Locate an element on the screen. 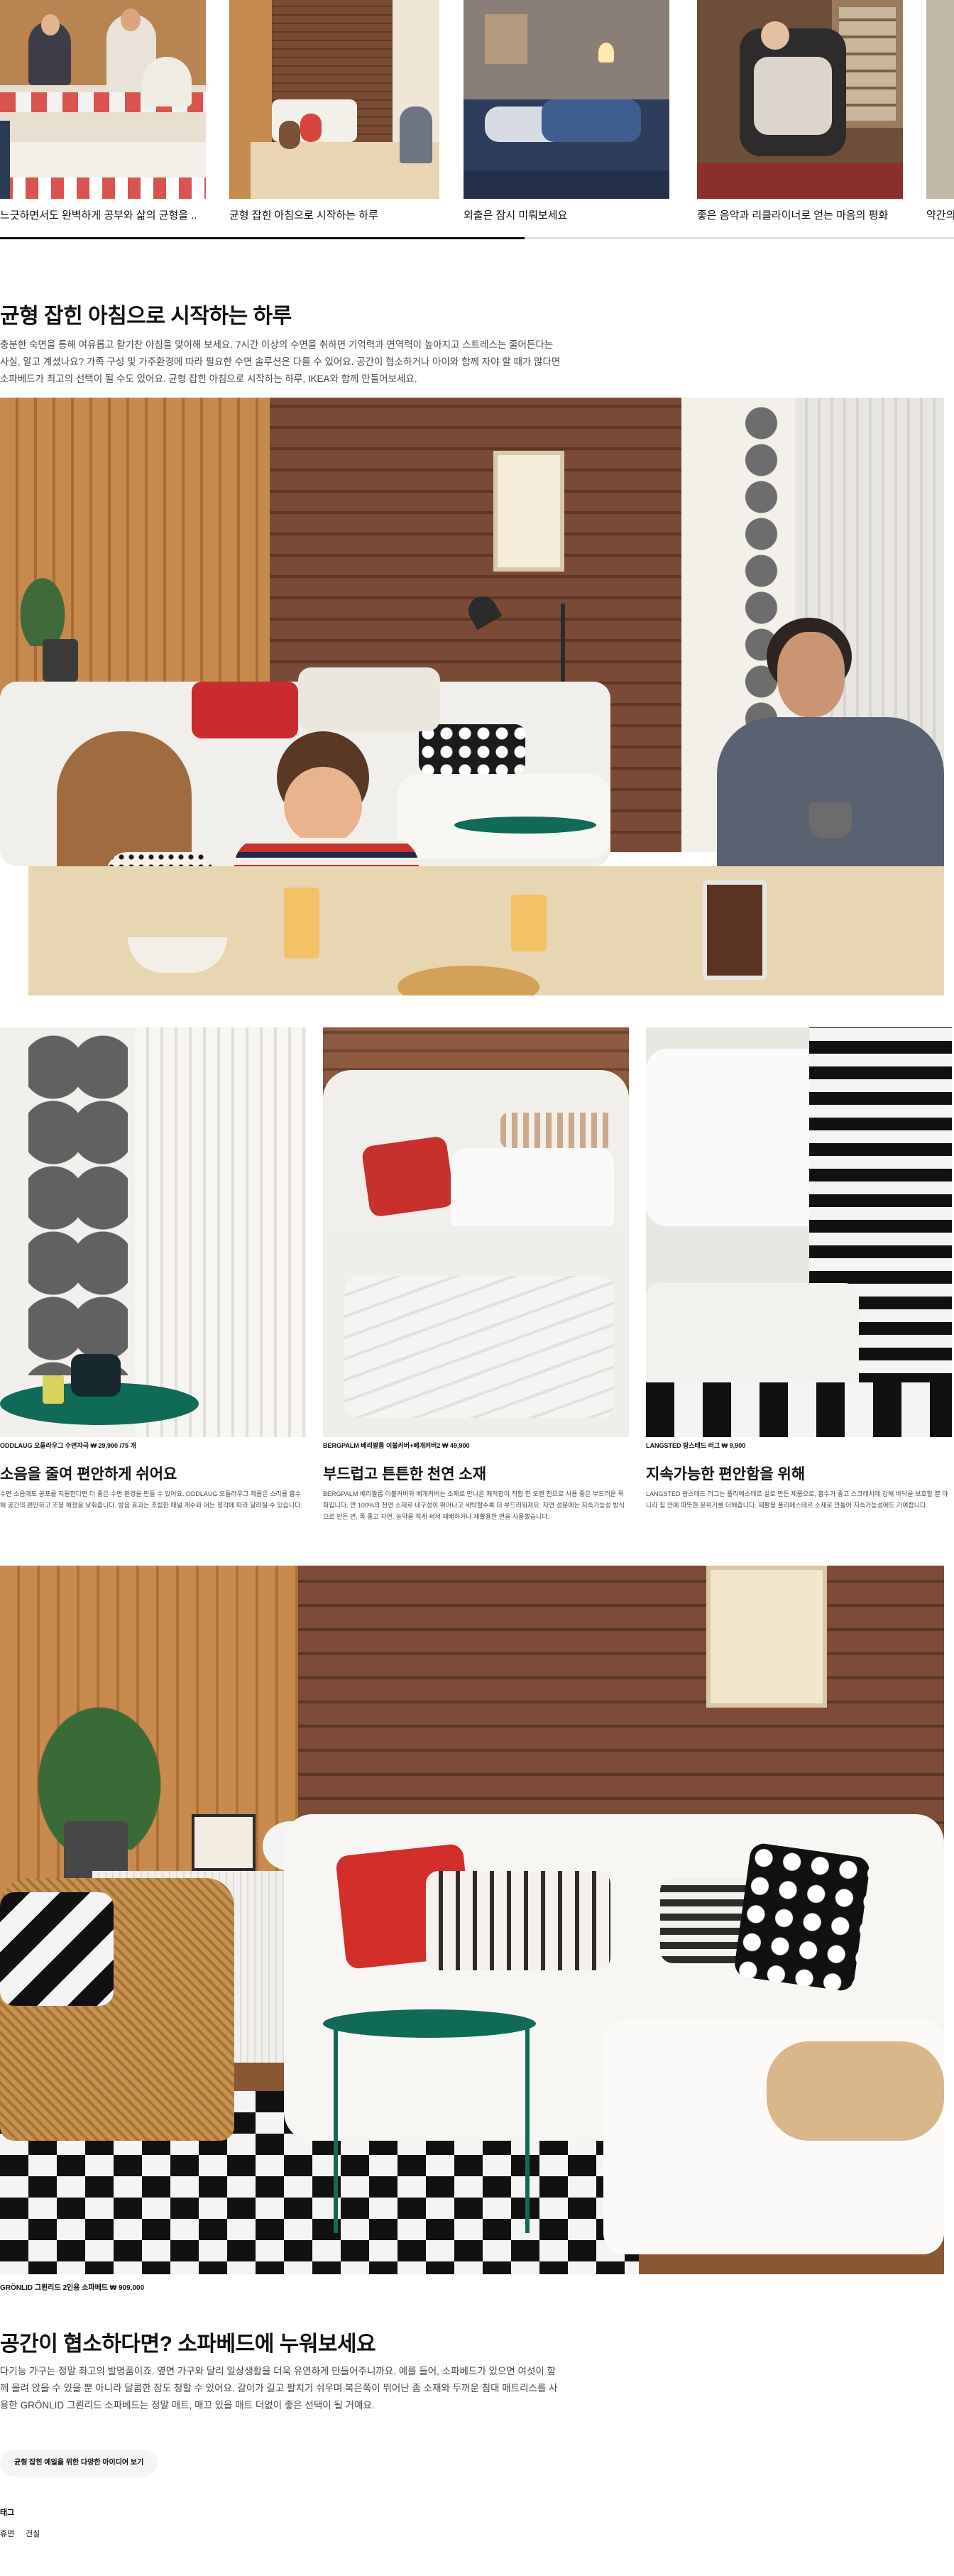 The height and width of the screenshot is (2576, 954). card-title: 지속가능한 편안함을 위해 is located at coordinates (726, 1474).